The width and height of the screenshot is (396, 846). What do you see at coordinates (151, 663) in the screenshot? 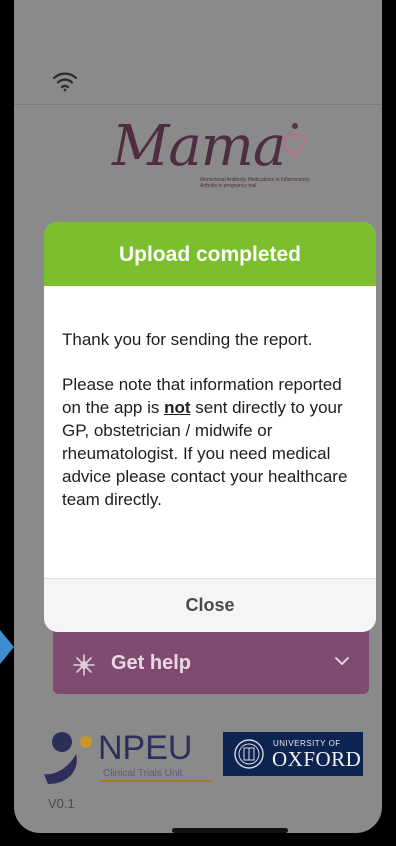
I see `get-help-label: Get help` at bounding box center [151, 663].